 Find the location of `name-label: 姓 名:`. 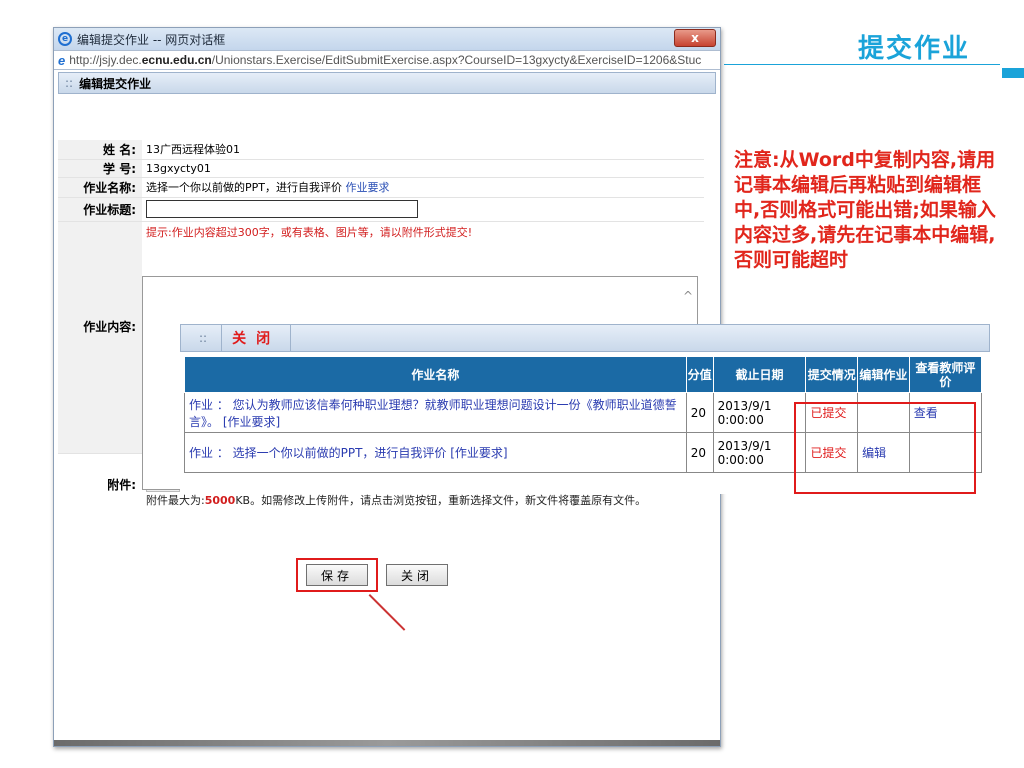

name-label: 姓 名: is located at coordinates (100, 149).